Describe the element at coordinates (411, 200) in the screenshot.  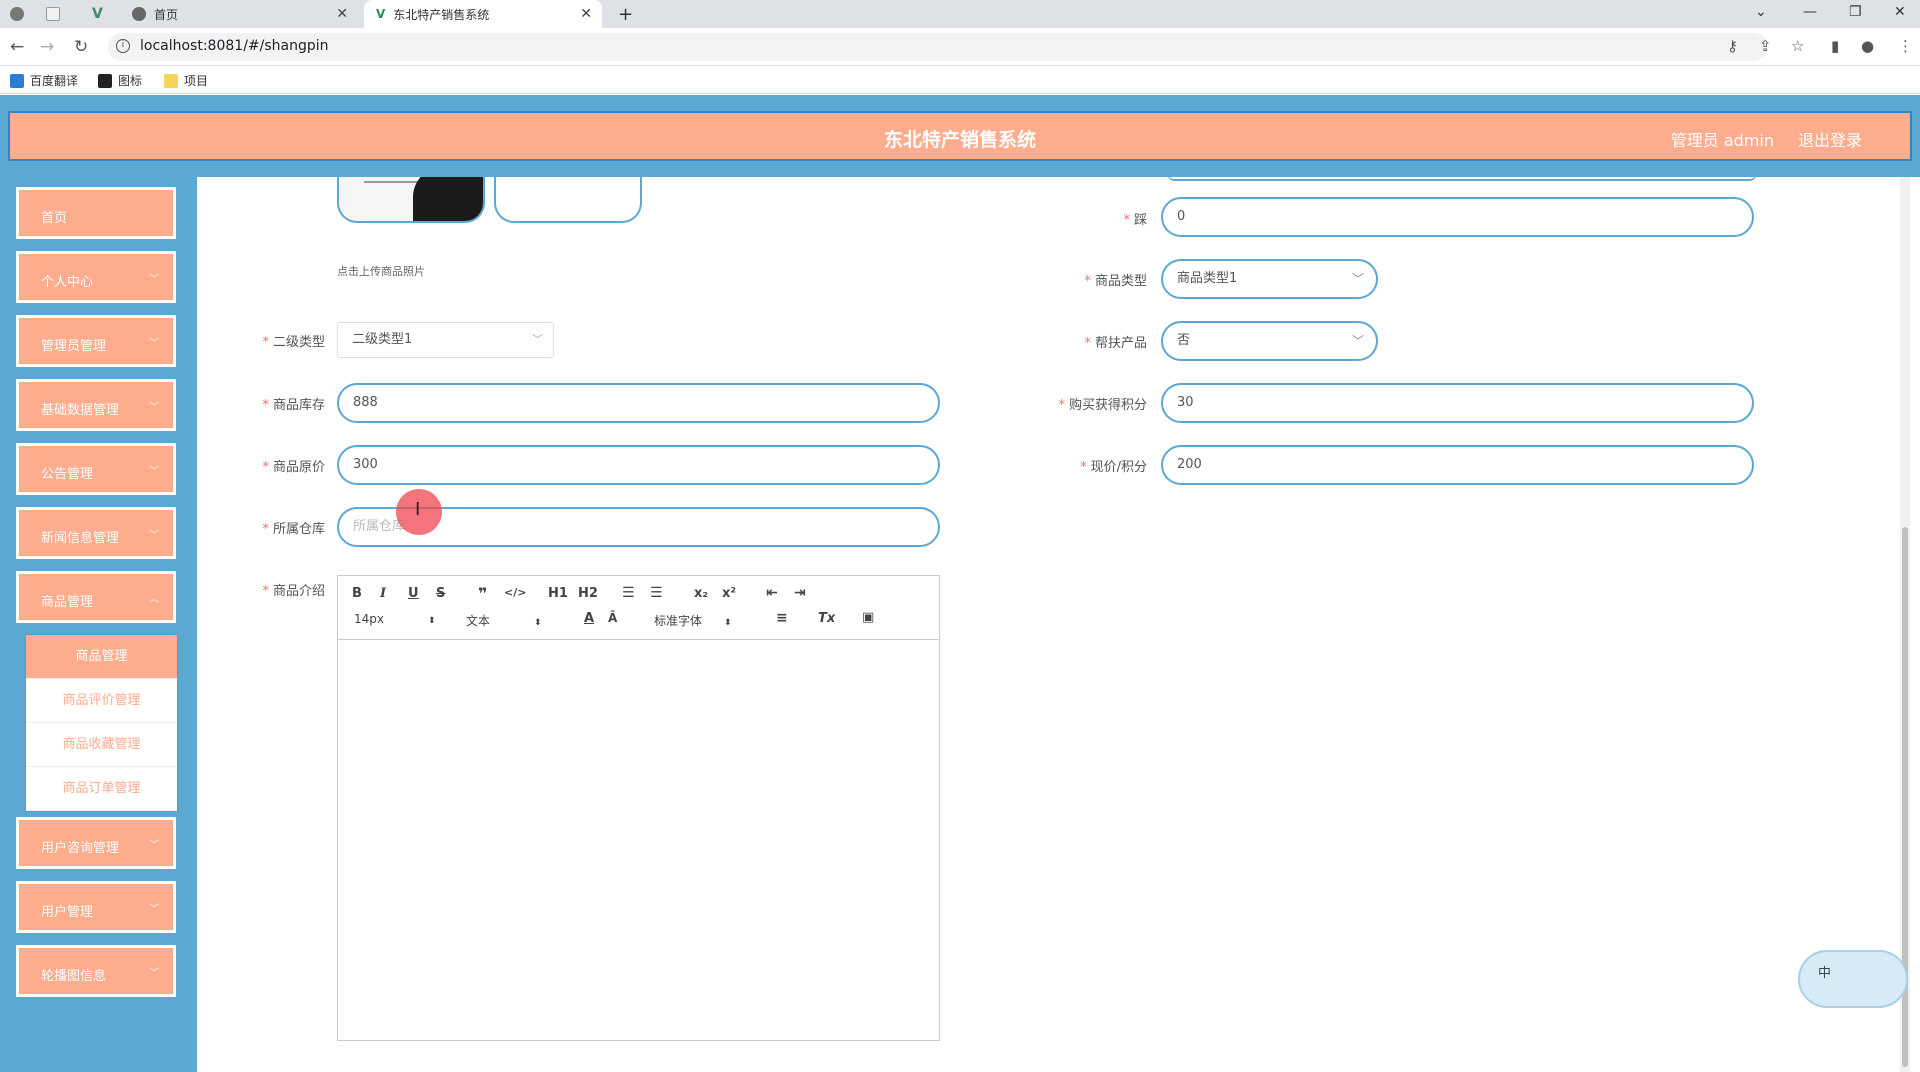
I see `product-photo-thumbnail` at that location.